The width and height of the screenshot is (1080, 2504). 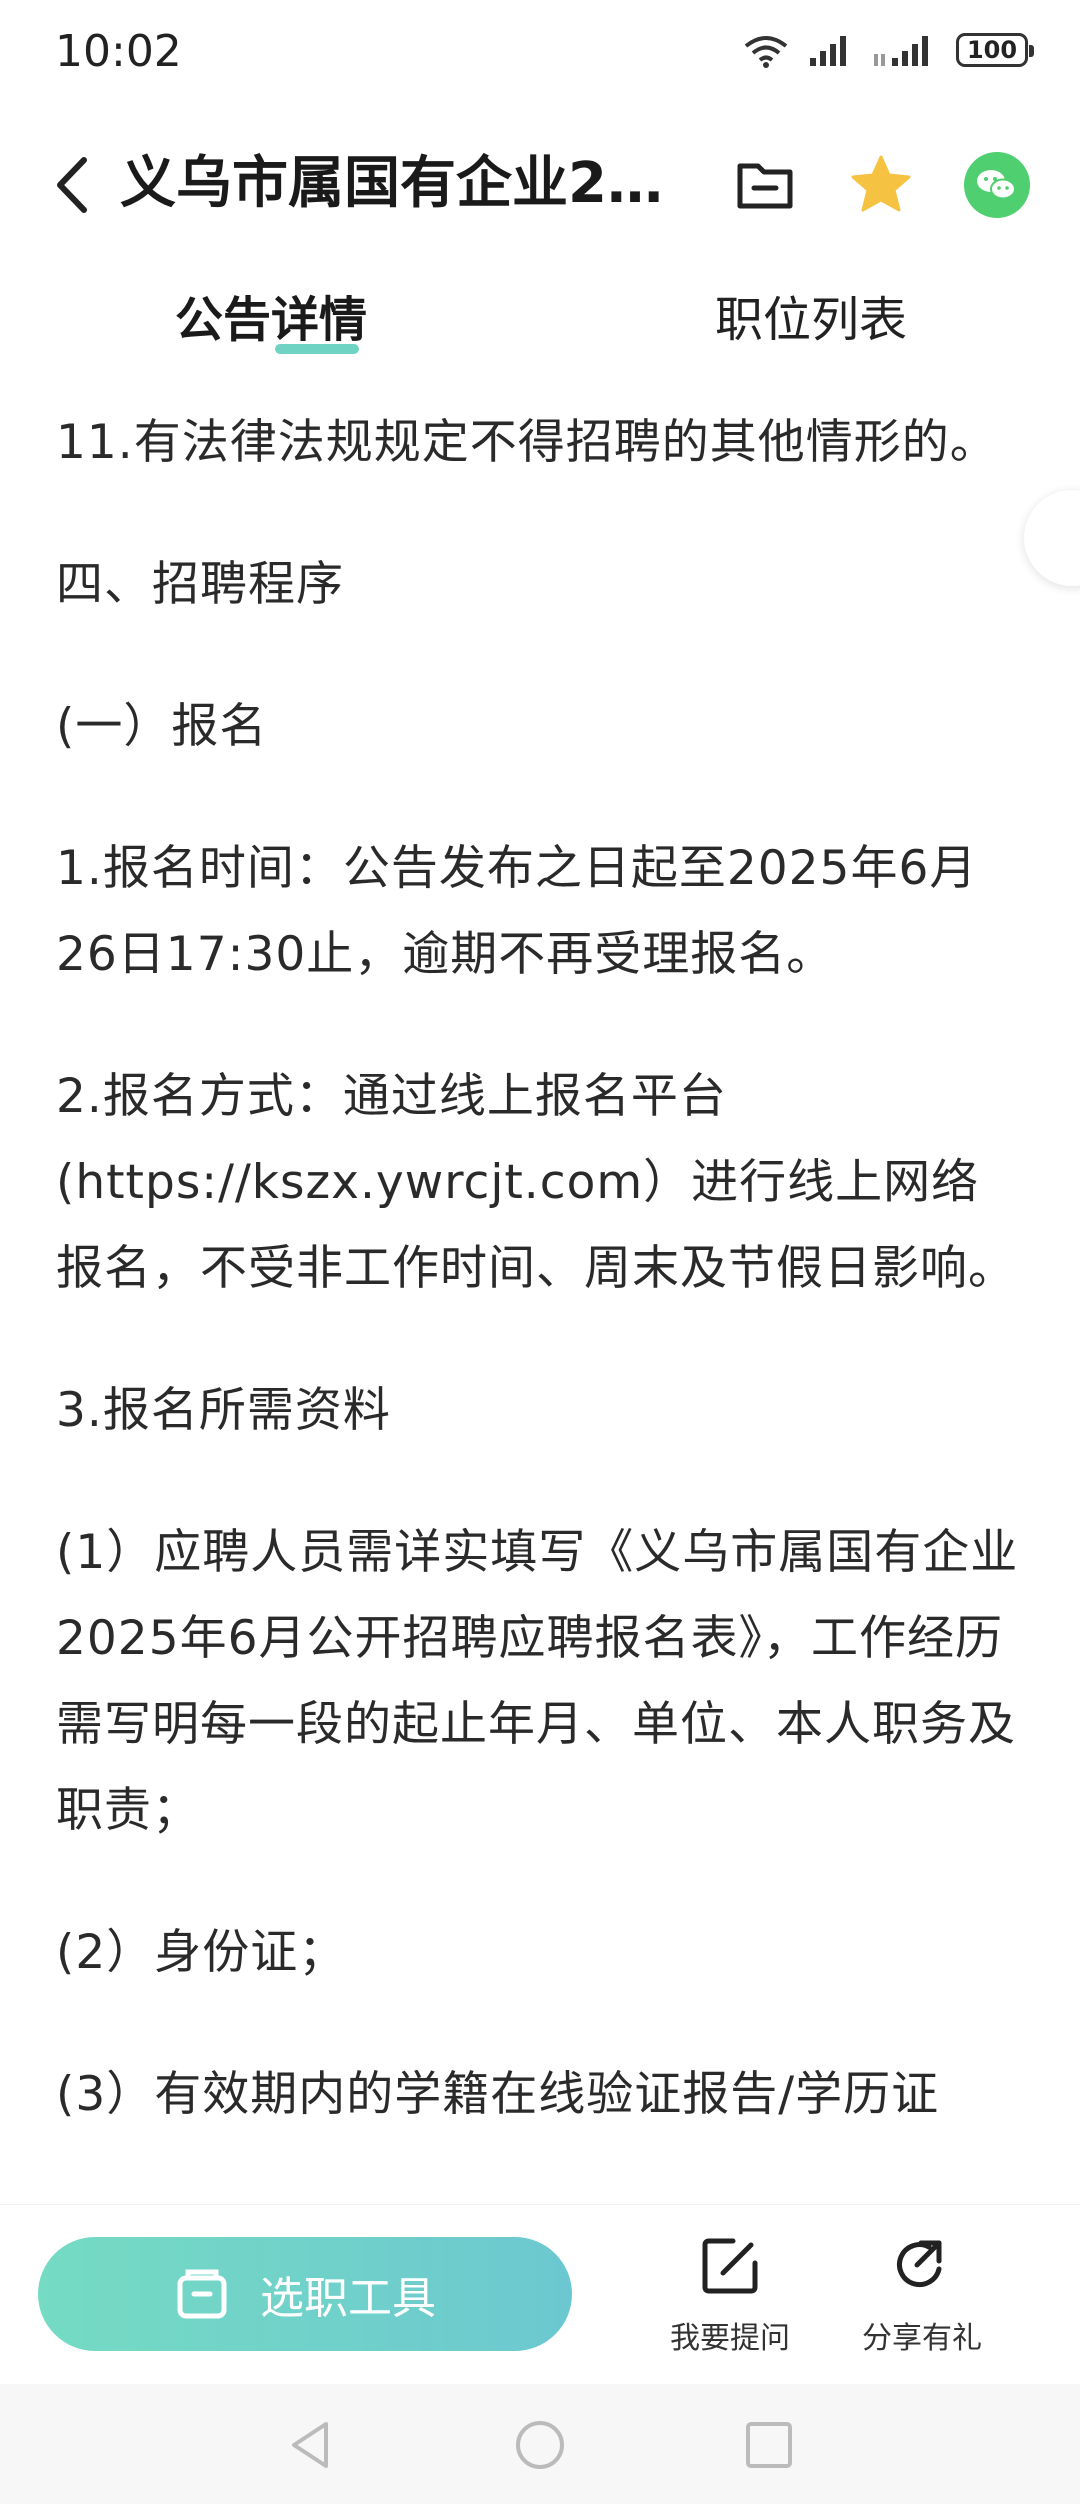 What do you see at coordinates (527, 442) in the screenshot?
I see `paragraph: 11.有法律法规规定不得招聘的其他情形的。` at bounding box center [527, 442].